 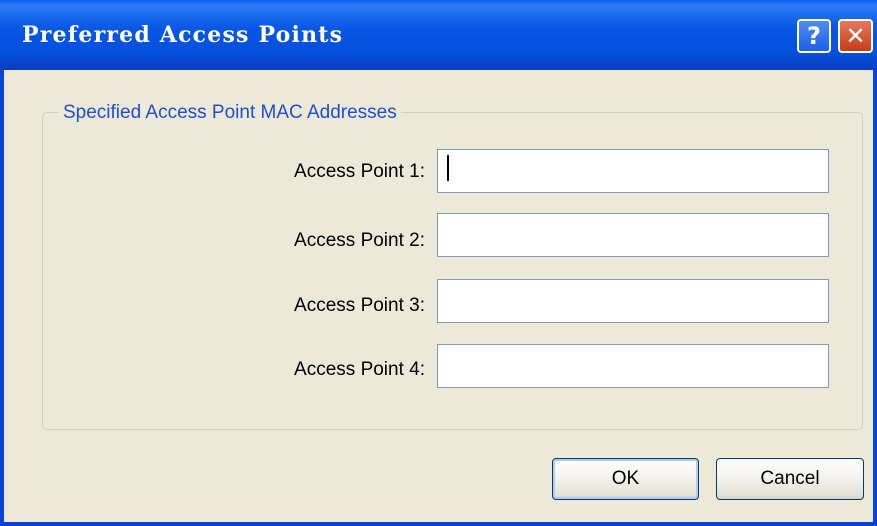 What do you see at coordinates (633, 366) in the screenshot?
I see `access-point-4-input` at bounding box center [633, 366].